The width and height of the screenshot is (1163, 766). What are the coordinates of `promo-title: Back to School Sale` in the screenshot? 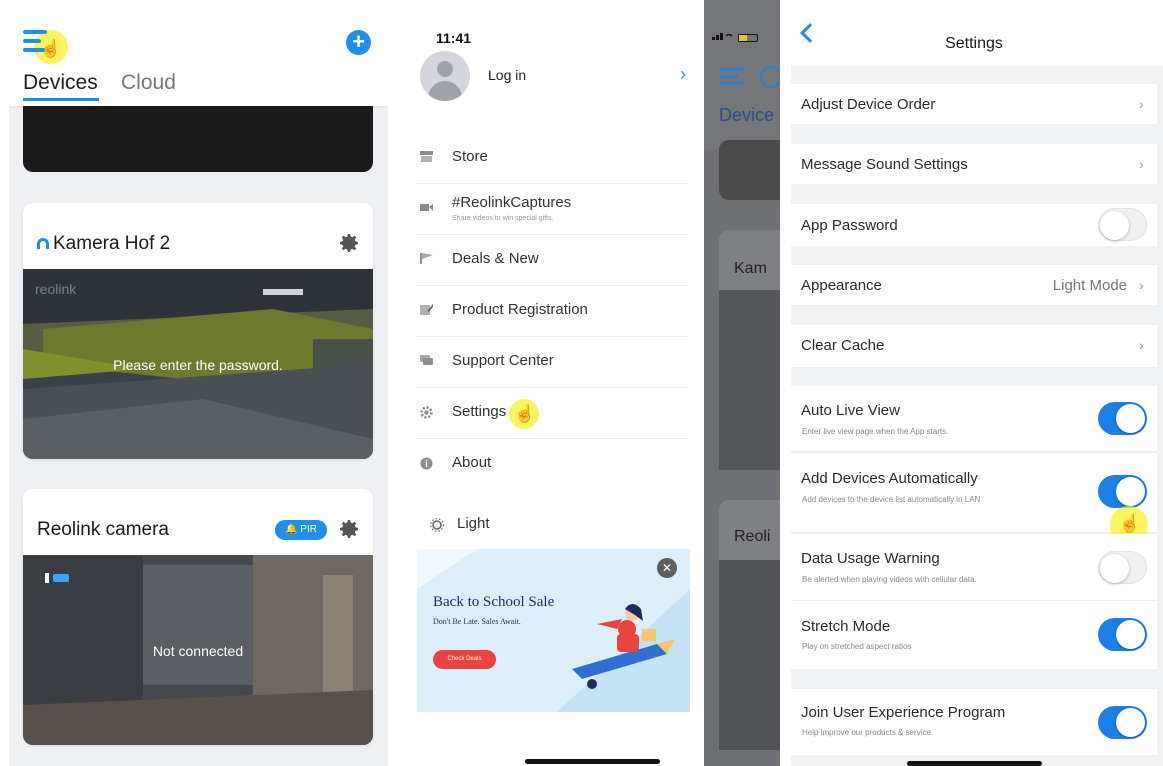 It's located at (494, 602).